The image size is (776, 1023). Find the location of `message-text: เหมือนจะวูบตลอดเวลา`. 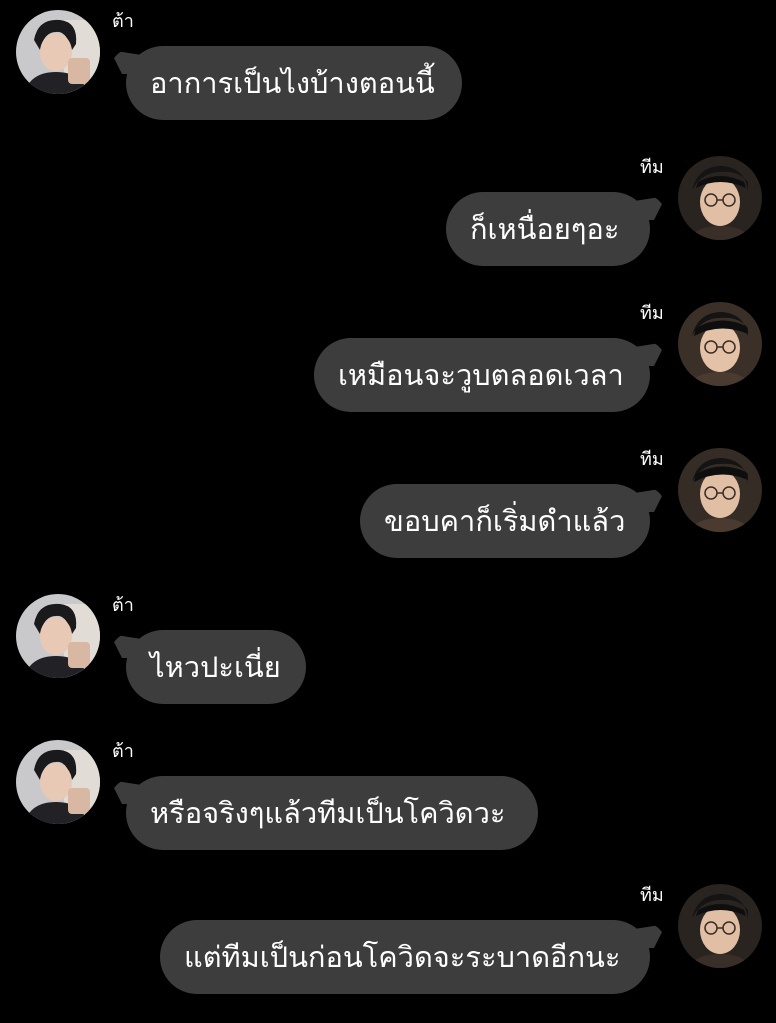

message-text: เหมือนจะวูบตลอดเวลา is located at coordinates (481, 375).